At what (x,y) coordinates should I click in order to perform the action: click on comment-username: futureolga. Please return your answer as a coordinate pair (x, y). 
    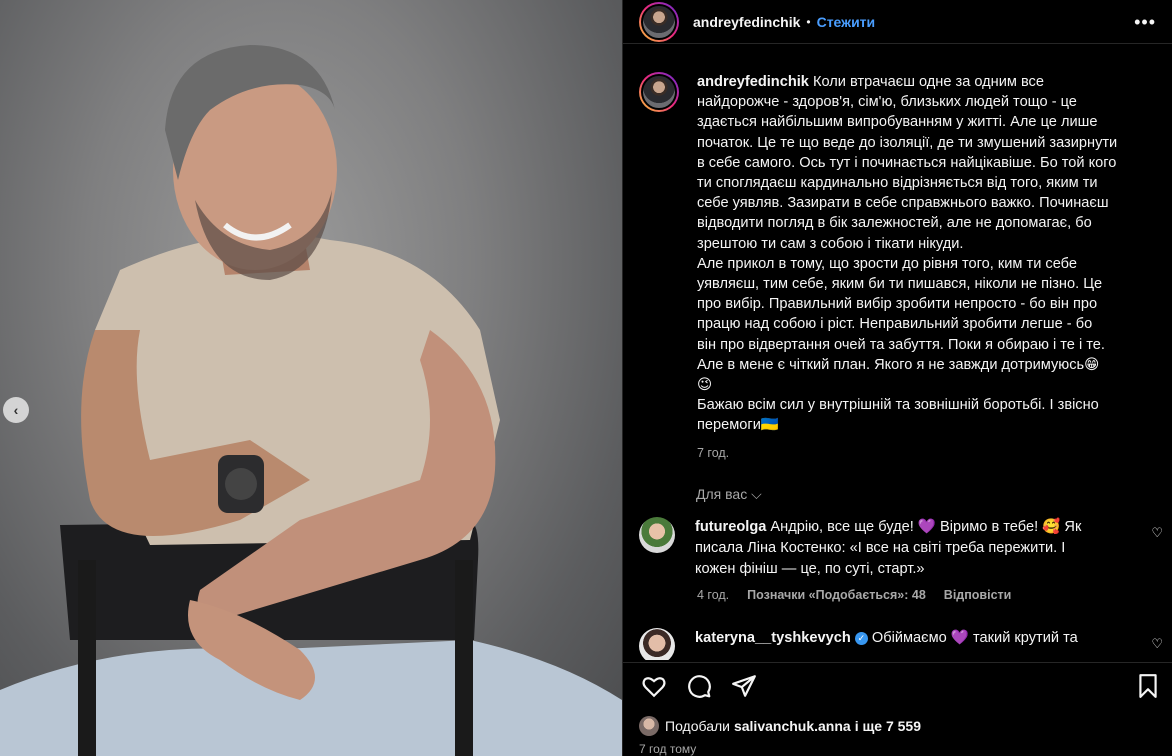
    Looking at the image, I should click on (730, 527).